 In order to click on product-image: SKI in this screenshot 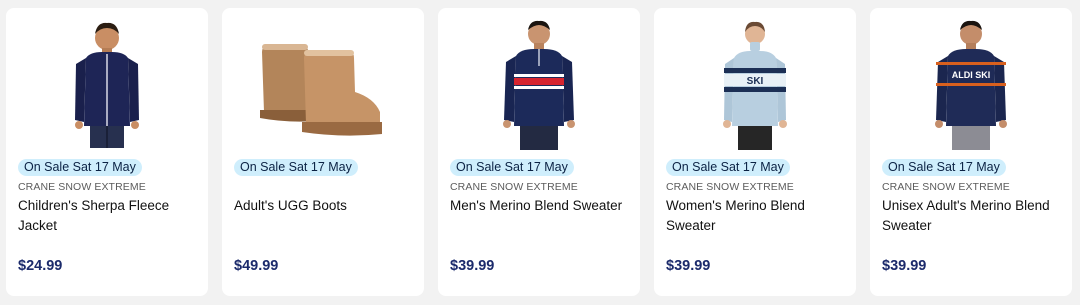, I will do `click(755, 86)`.